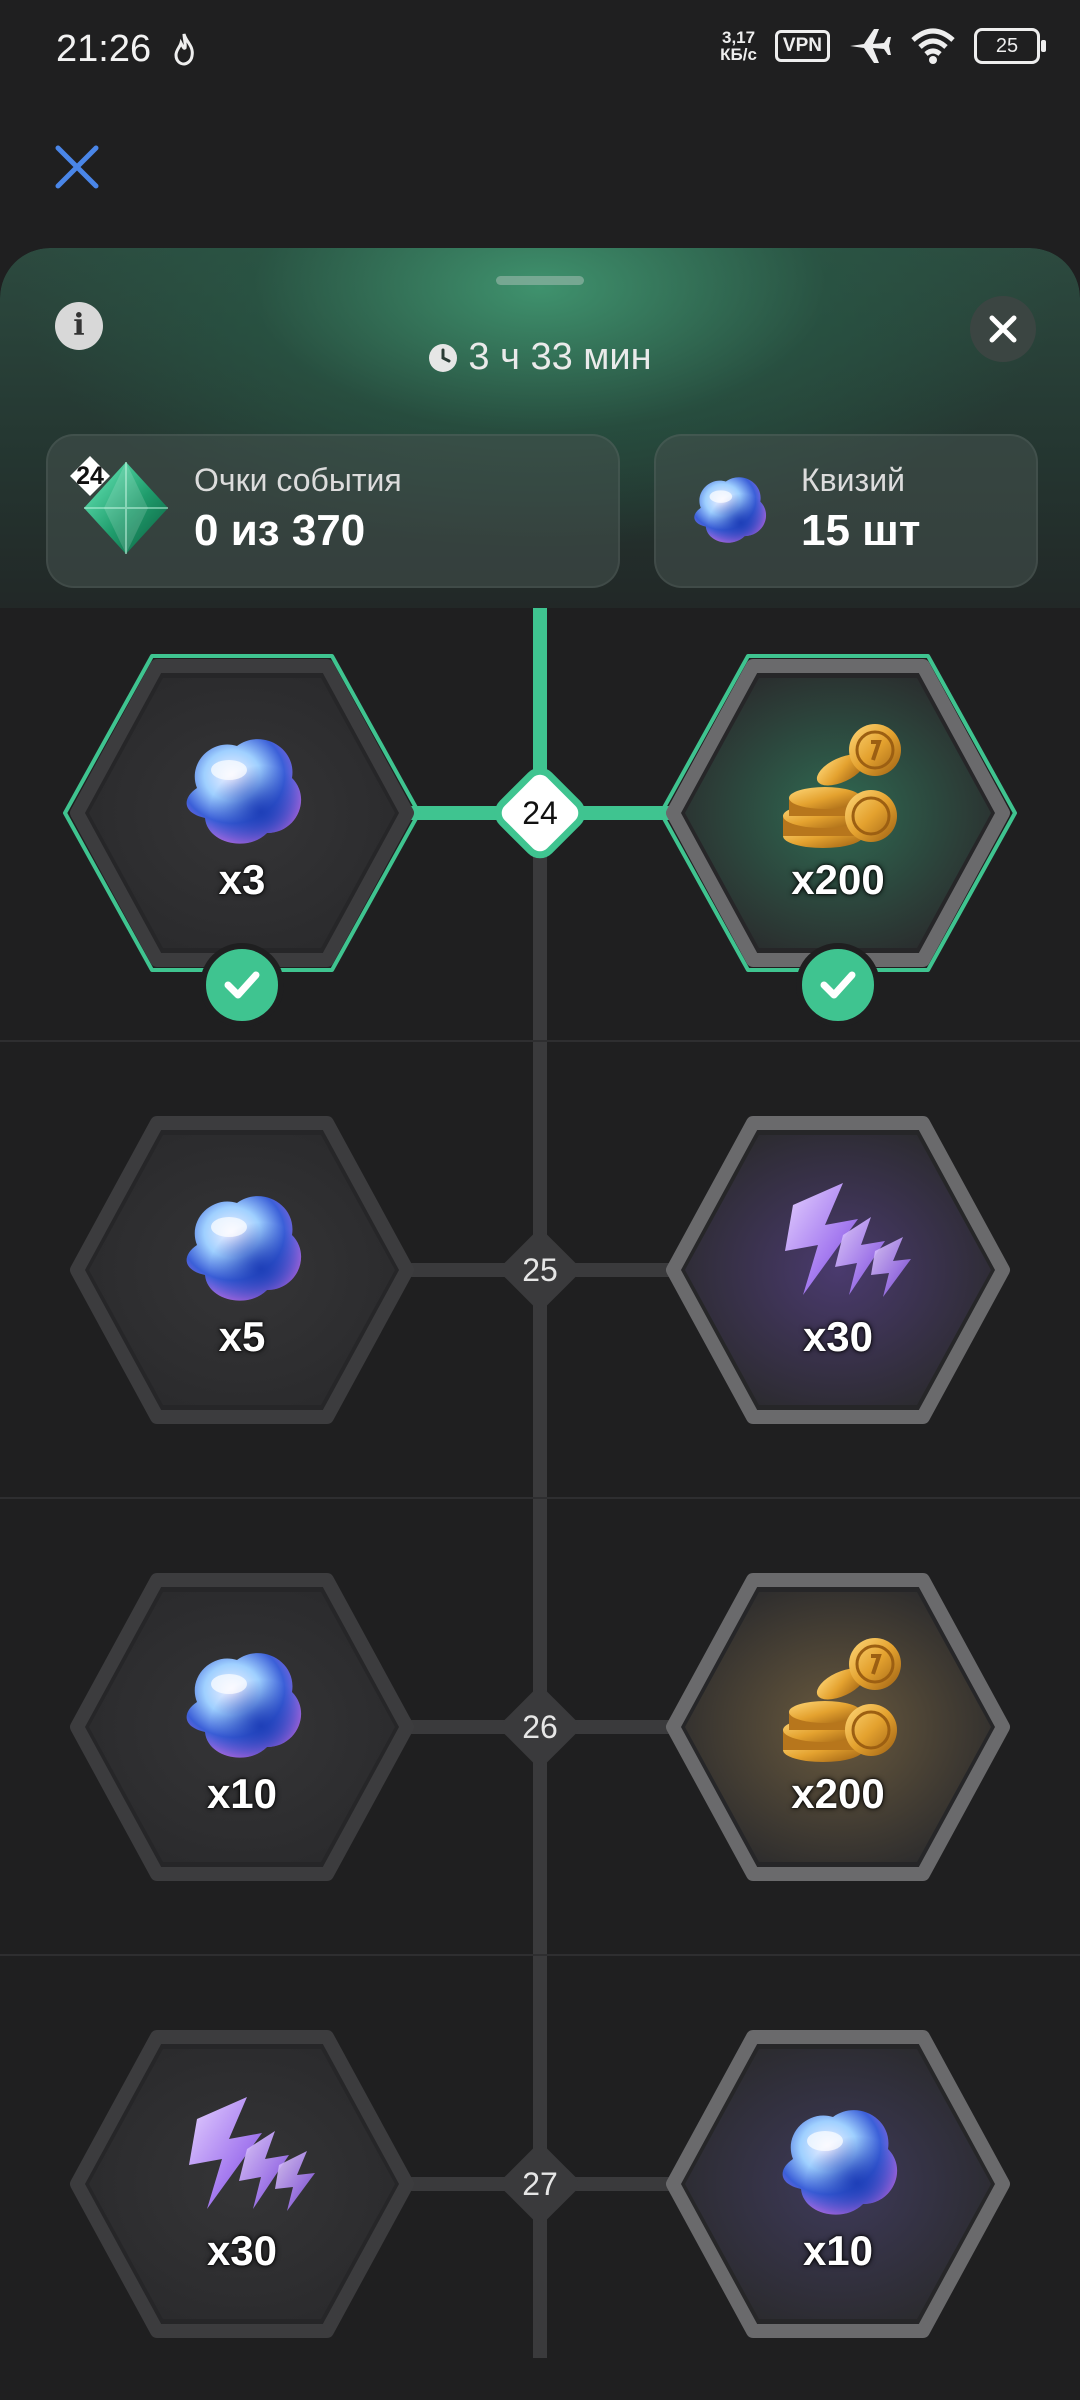 This screenshot has width=1080, height=2400. Describe the element at coordinates (77, 167) in the screenshot. I see `close-icon` at that location.